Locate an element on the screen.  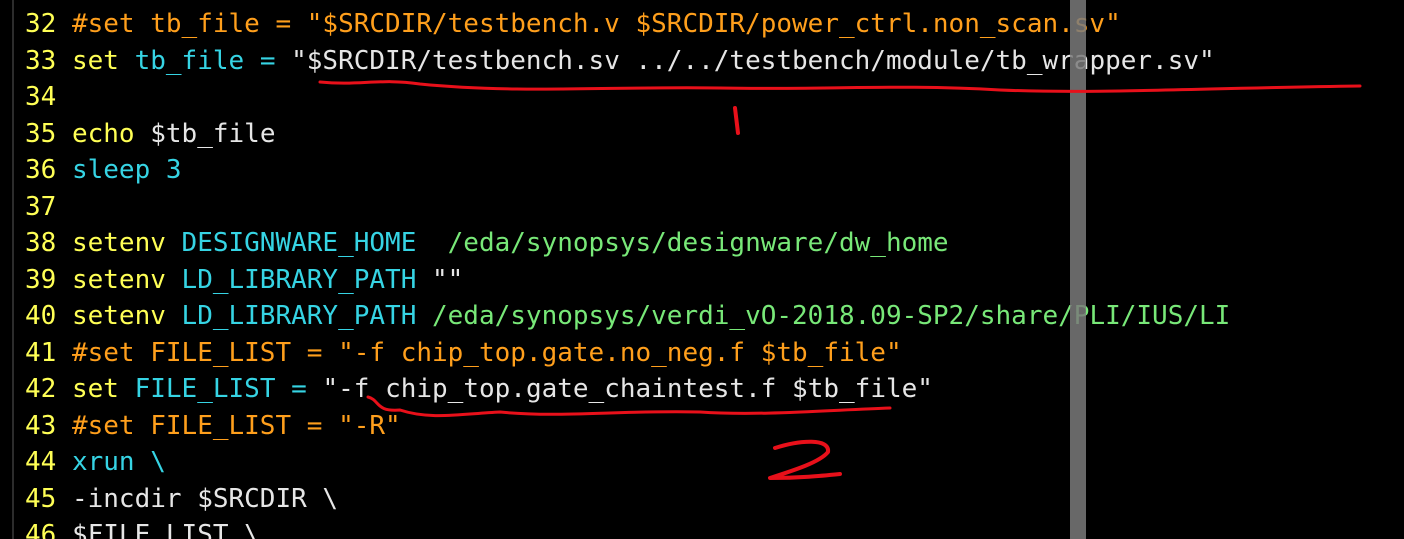
line-number: 45 is located at coordinates (41, 498).